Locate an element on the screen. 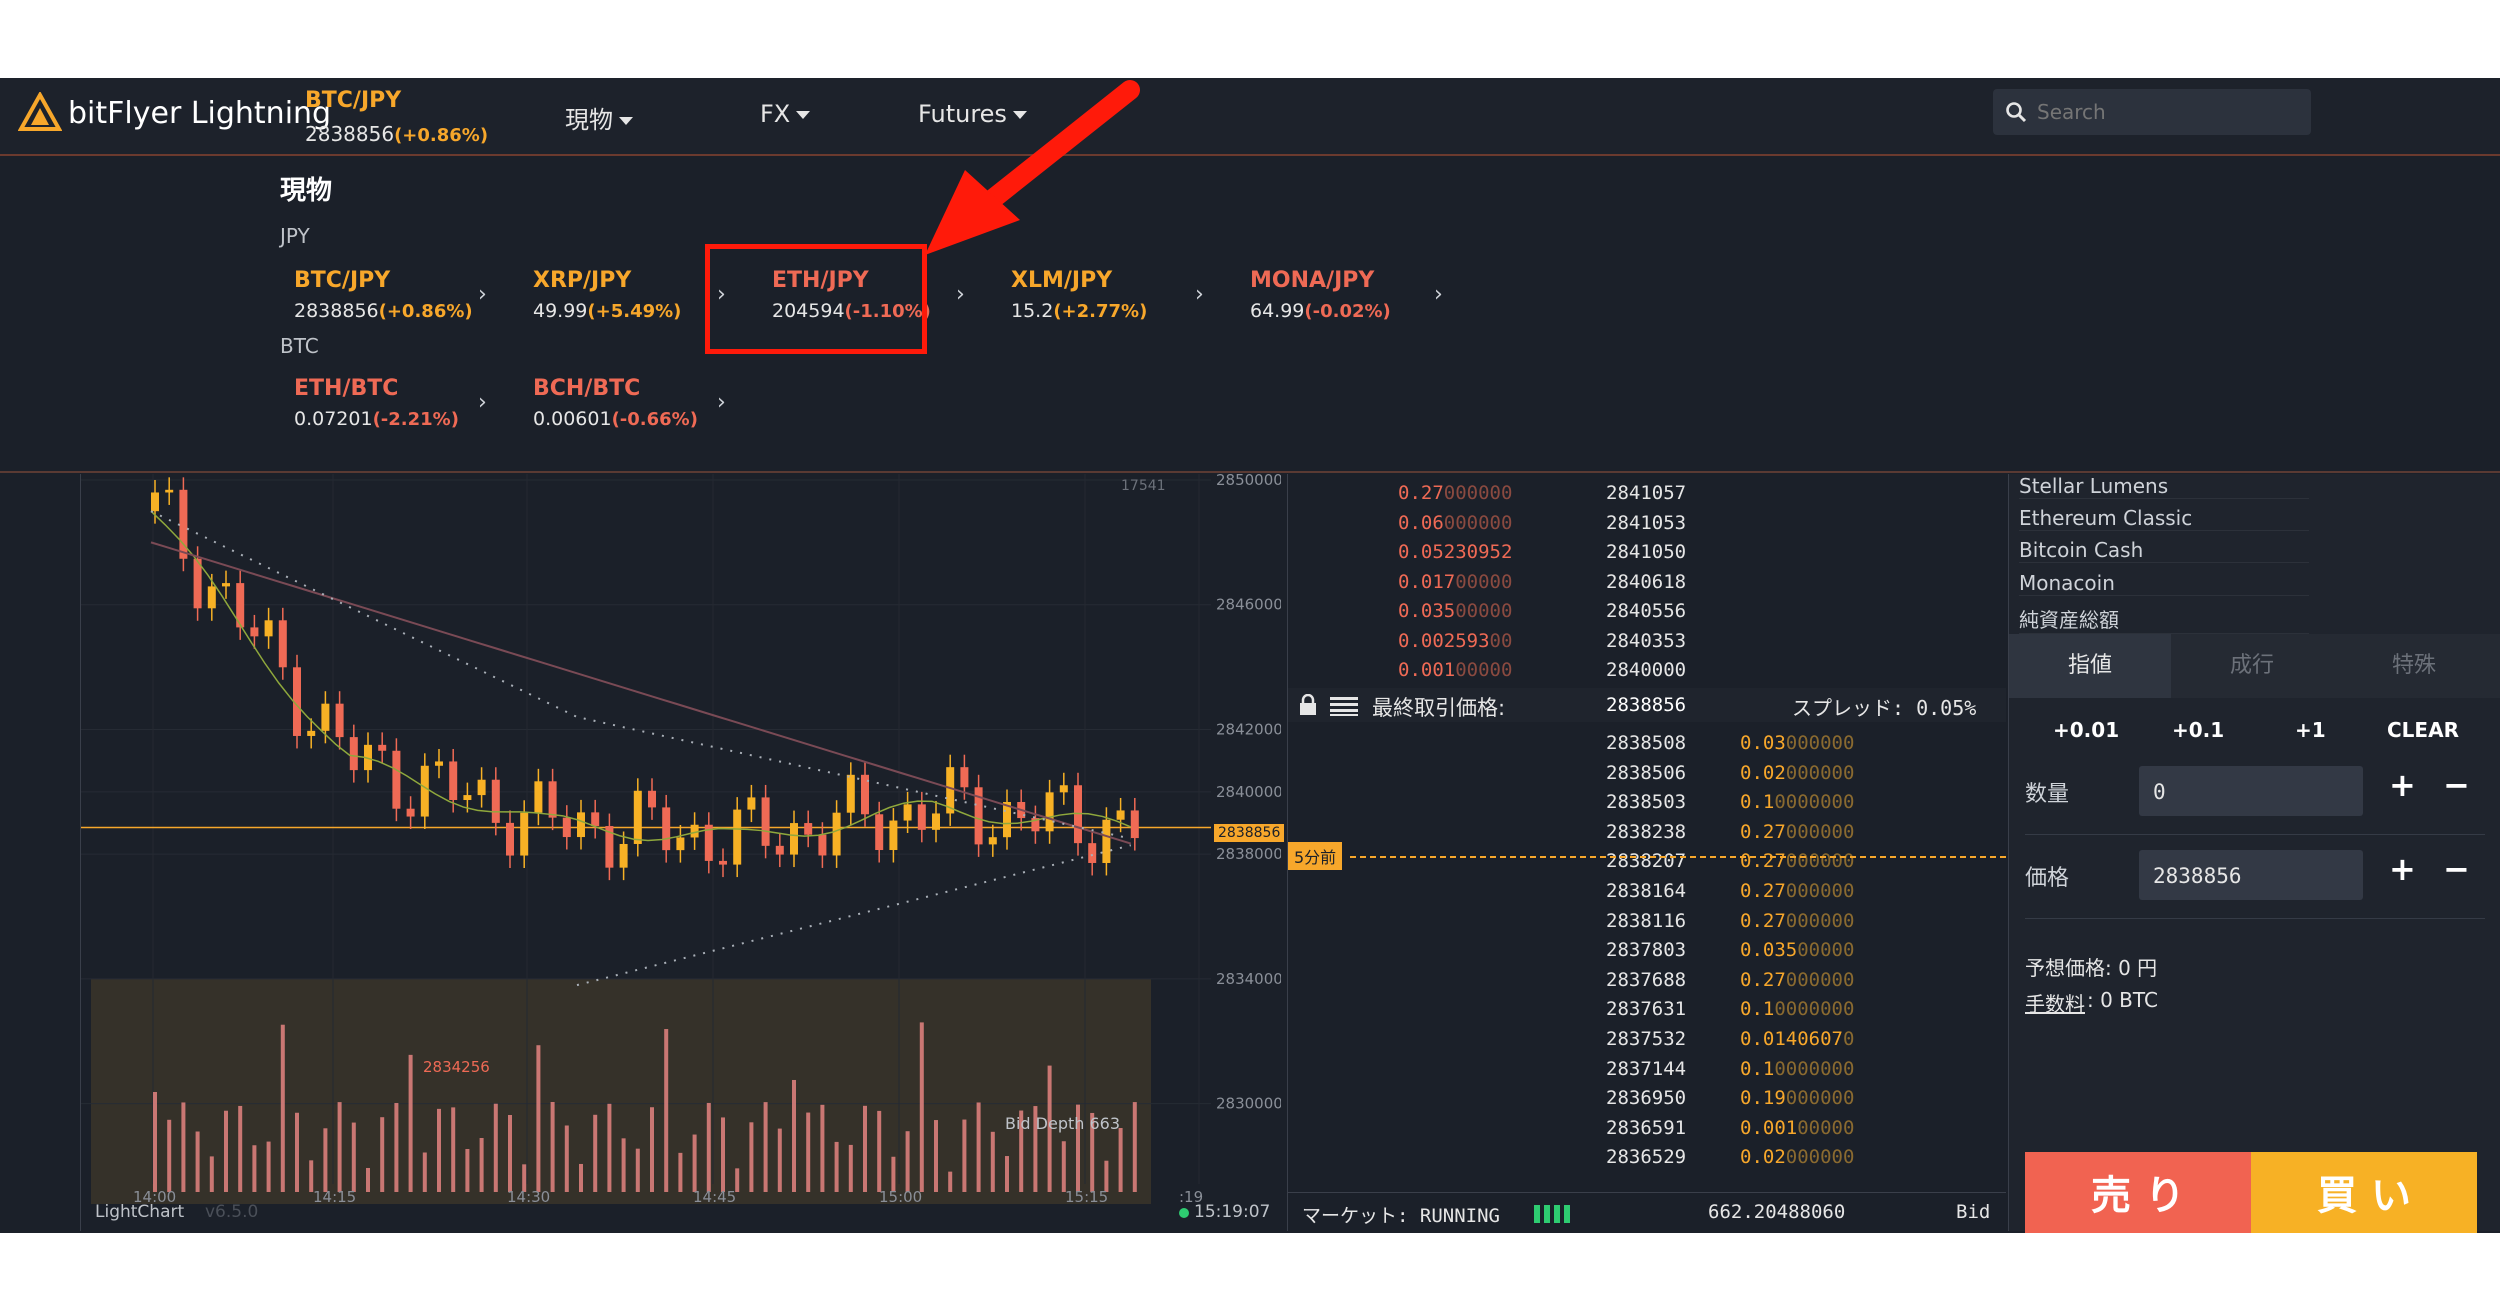  qty-field is located at coordinates (2251, 791).